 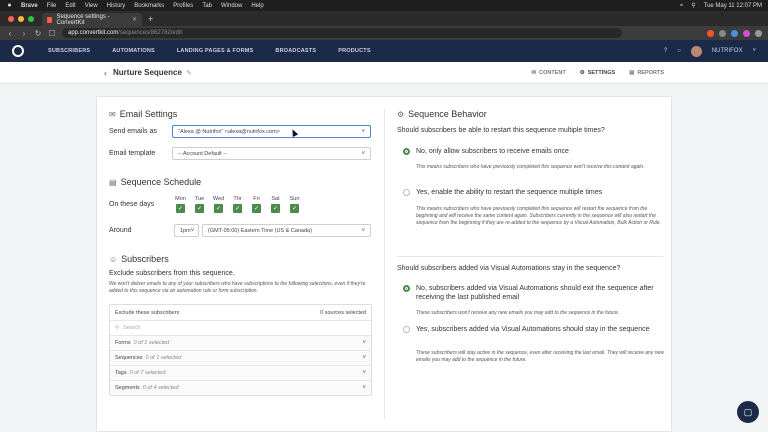 I want to click on apple-logo-icon: ●, so click(x=9, y=5).